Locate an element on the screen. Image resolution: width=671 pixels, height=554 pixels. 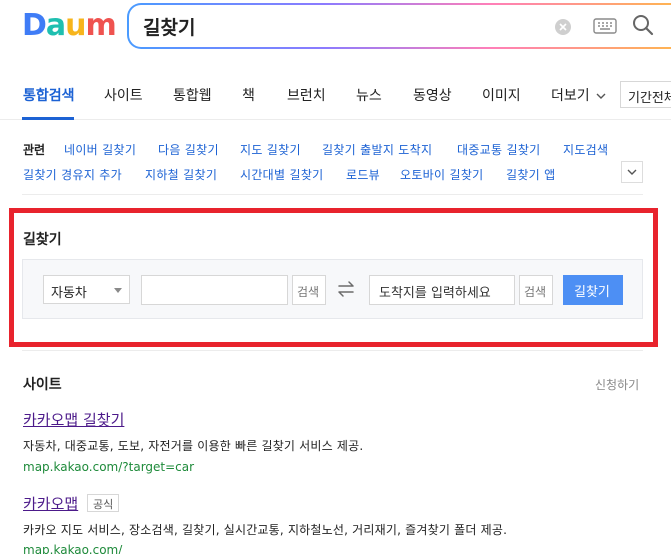
official-badge: 공식 is located at coordinates (103, 503).